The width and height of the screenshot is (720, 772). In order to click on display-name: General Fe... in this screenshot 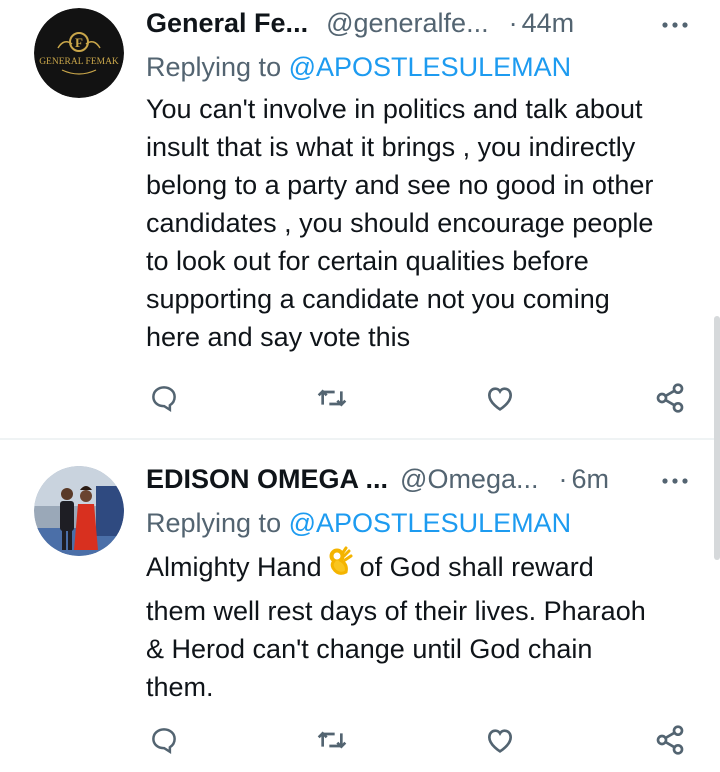, I will do `click(227, 23)`.